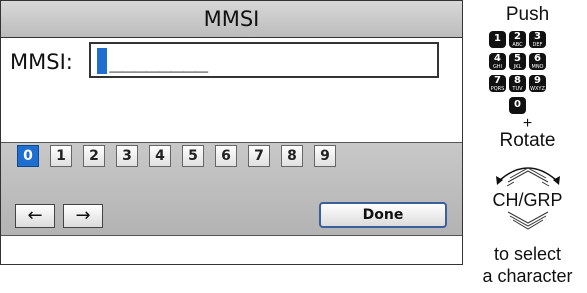 The width and height of the screenshot is (587, 293). What do you see at coordinates (259, 156) in the screenshot?
I see `digit-key-7: 7` at bounding box center [259, 156].